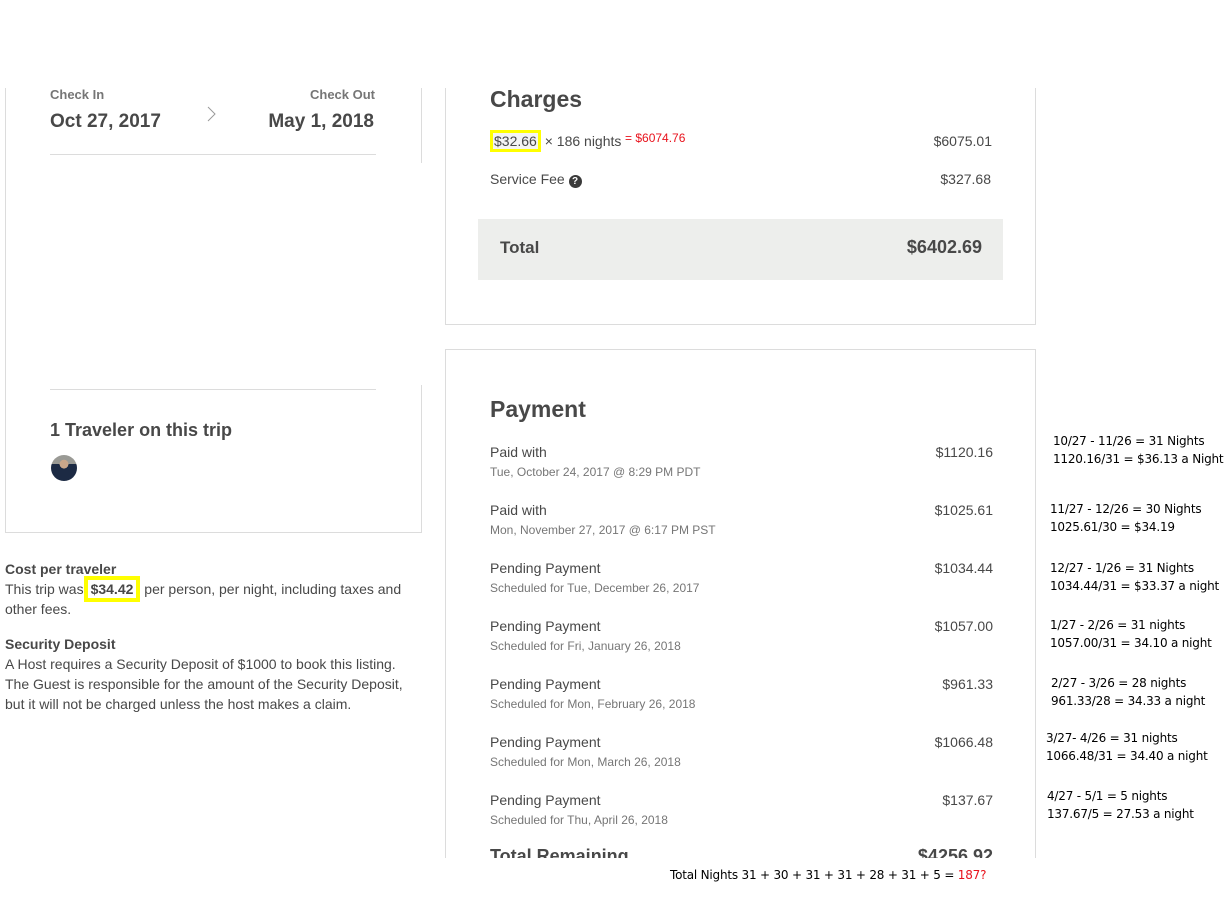 The width and height of the screenshot is (1229, 898). I want to click on cost-per-traveler-title: Cost per traveler, so click(61, 569).